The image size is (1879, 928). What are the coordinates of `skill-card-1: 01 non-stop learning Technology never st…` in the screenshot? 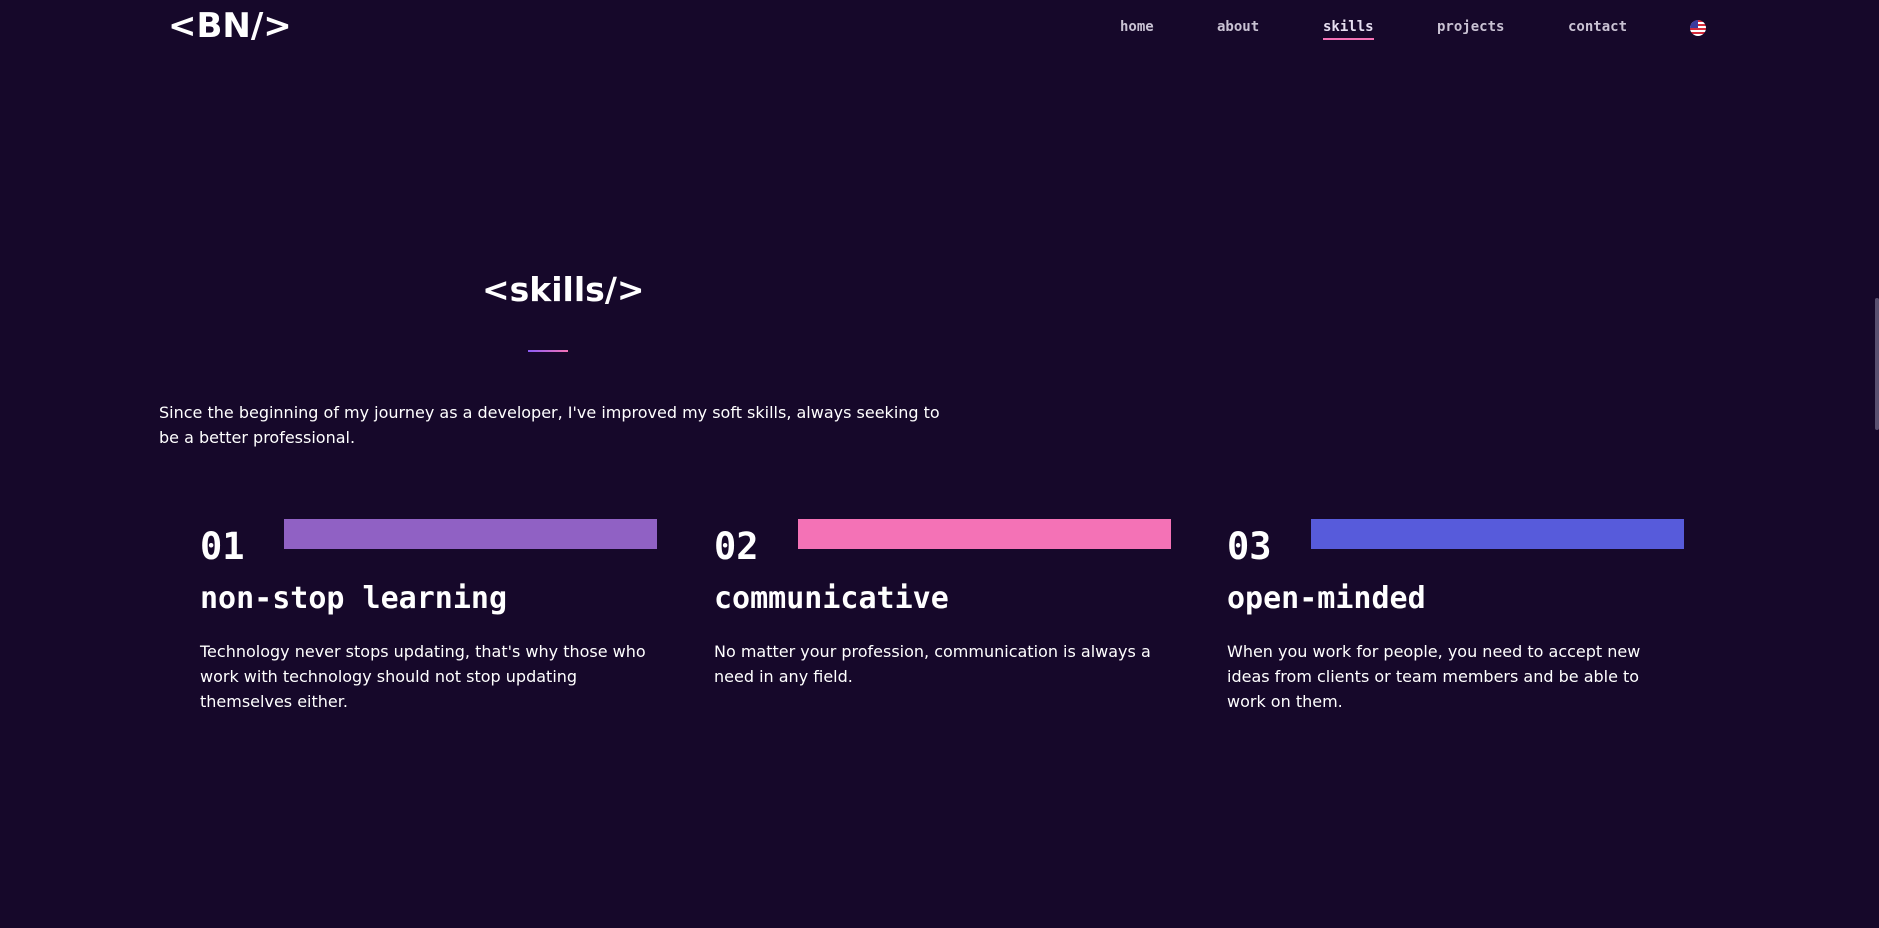 It's located at (430, 619).